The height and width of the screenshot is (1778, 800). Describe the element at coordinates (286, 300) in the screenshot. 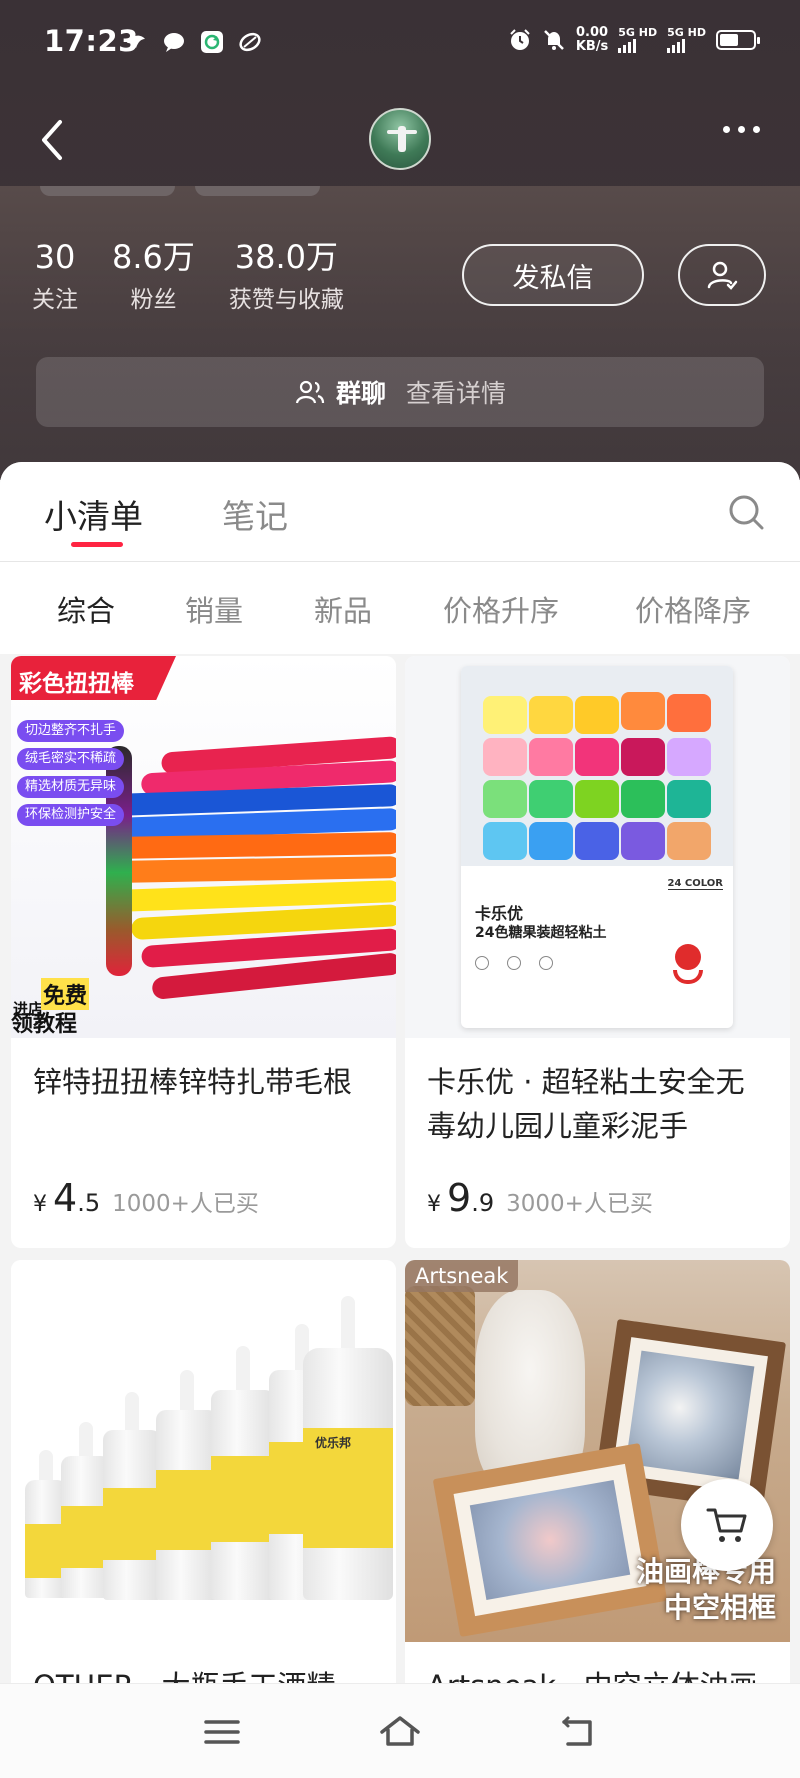

I see `stat-label: 获赞与收藏` at that location.